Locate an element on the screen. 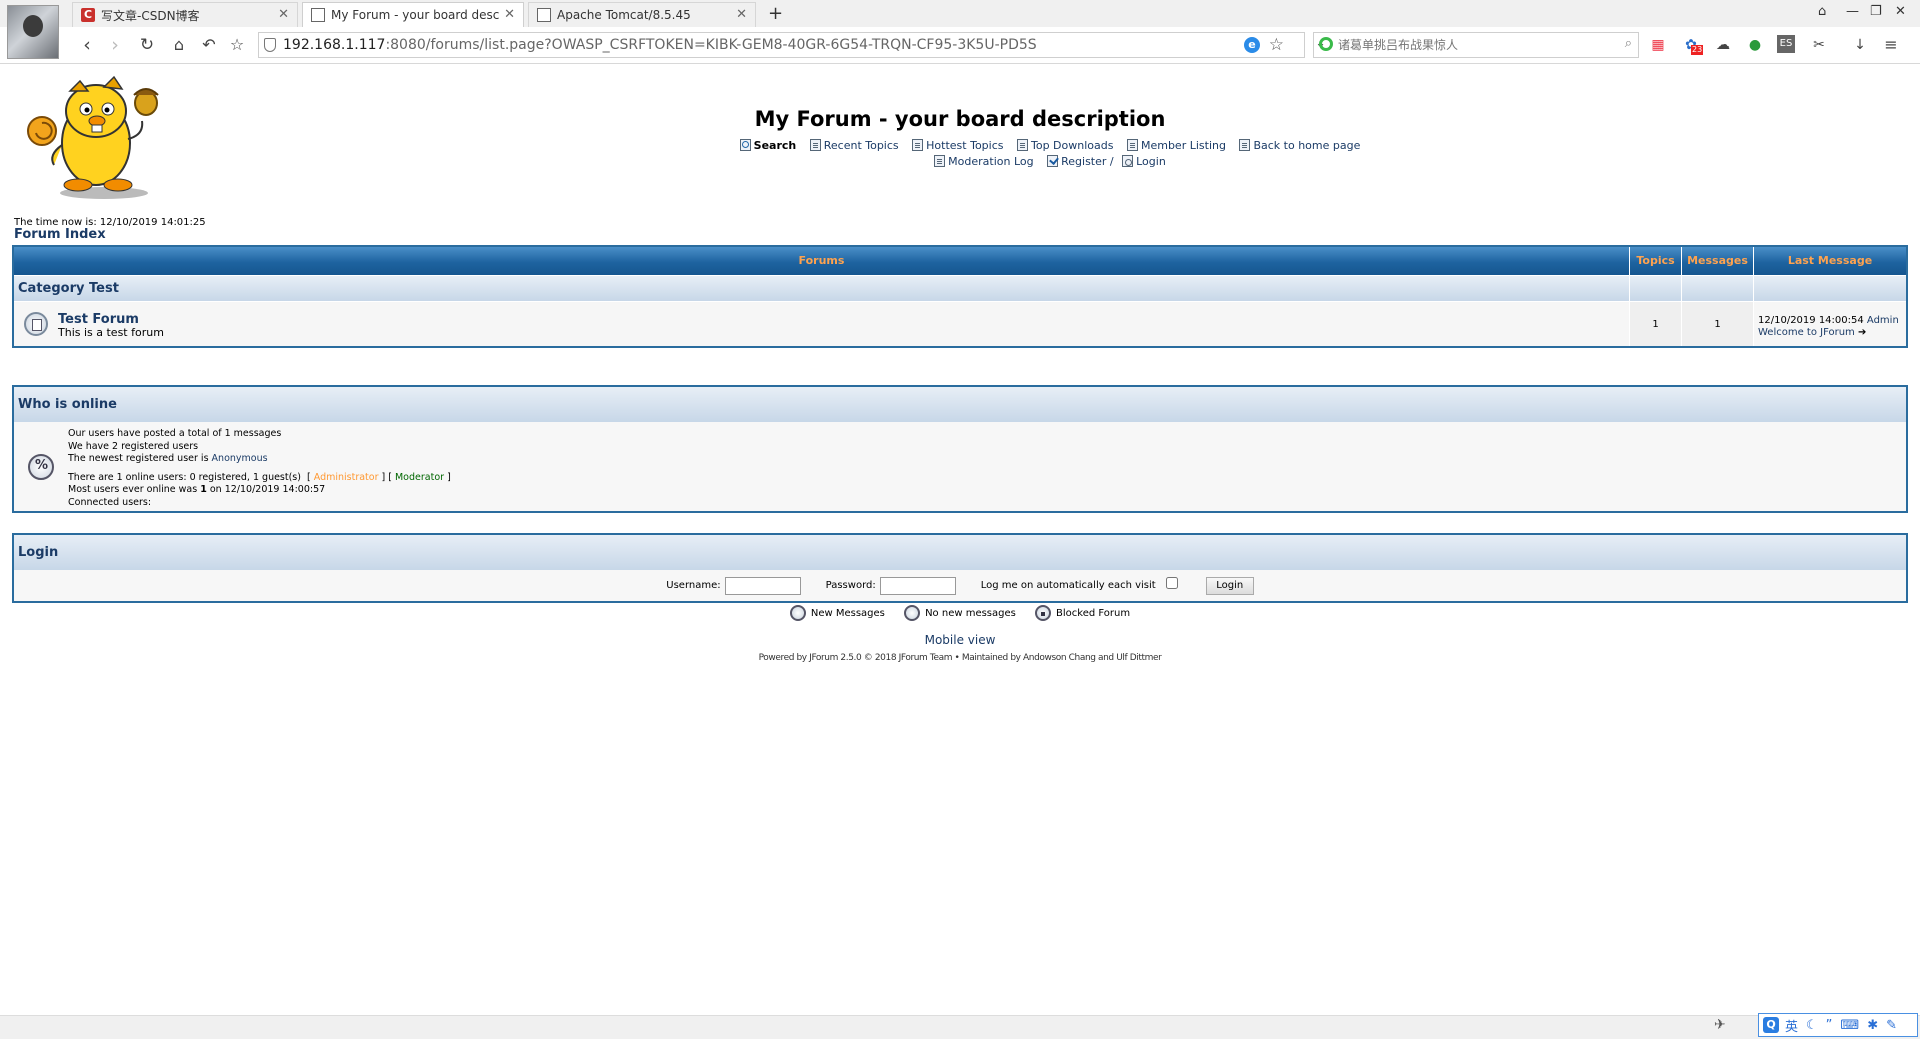 The image size is (1920, 1039). newest-user-link: Anonymous is located at coordinates (240, 458).